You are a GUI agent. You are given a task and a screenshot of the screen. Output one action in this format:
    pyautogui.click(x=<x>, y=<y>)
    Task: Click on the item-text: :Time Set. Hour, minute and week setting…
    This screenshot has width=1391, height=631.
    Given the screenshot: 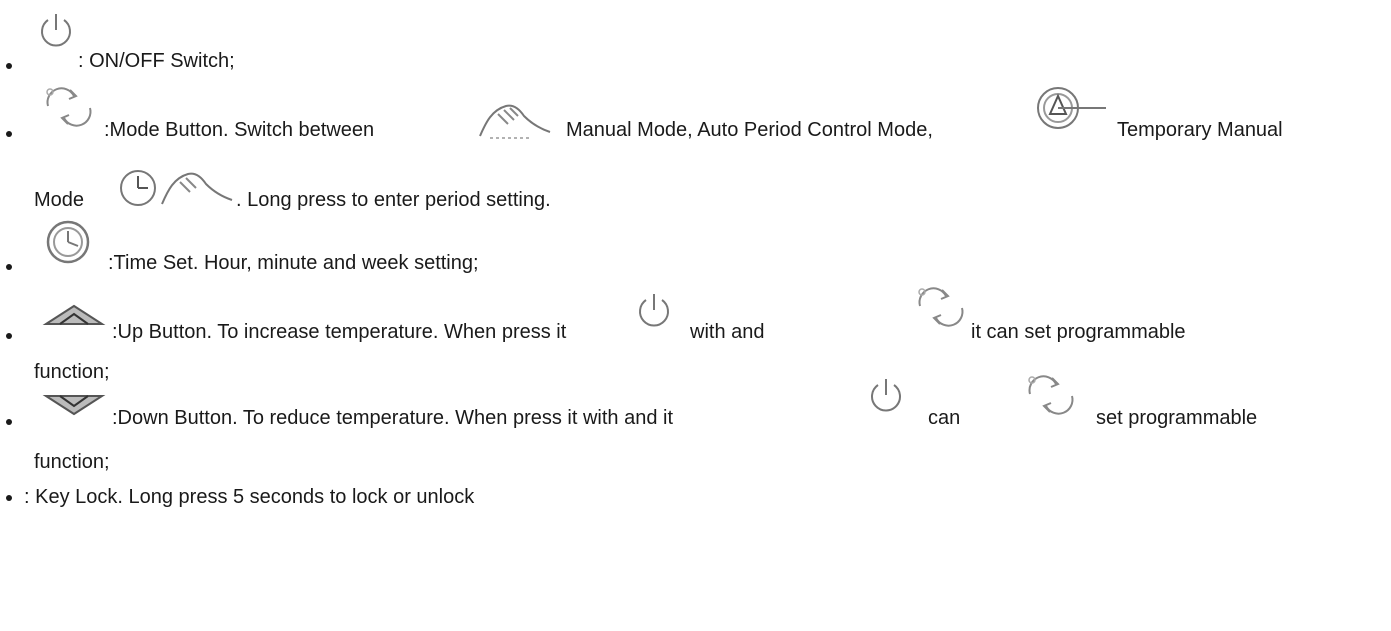 What is the action you would take?
    pyautogui.click(x=293, y=263)
    